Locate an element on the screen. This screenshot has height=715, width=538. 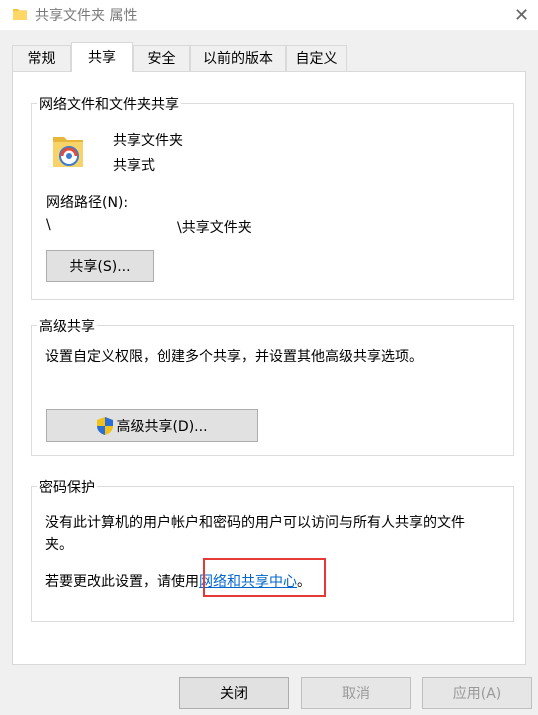
tab-security: 安全 is located at coordinates (161, 58).